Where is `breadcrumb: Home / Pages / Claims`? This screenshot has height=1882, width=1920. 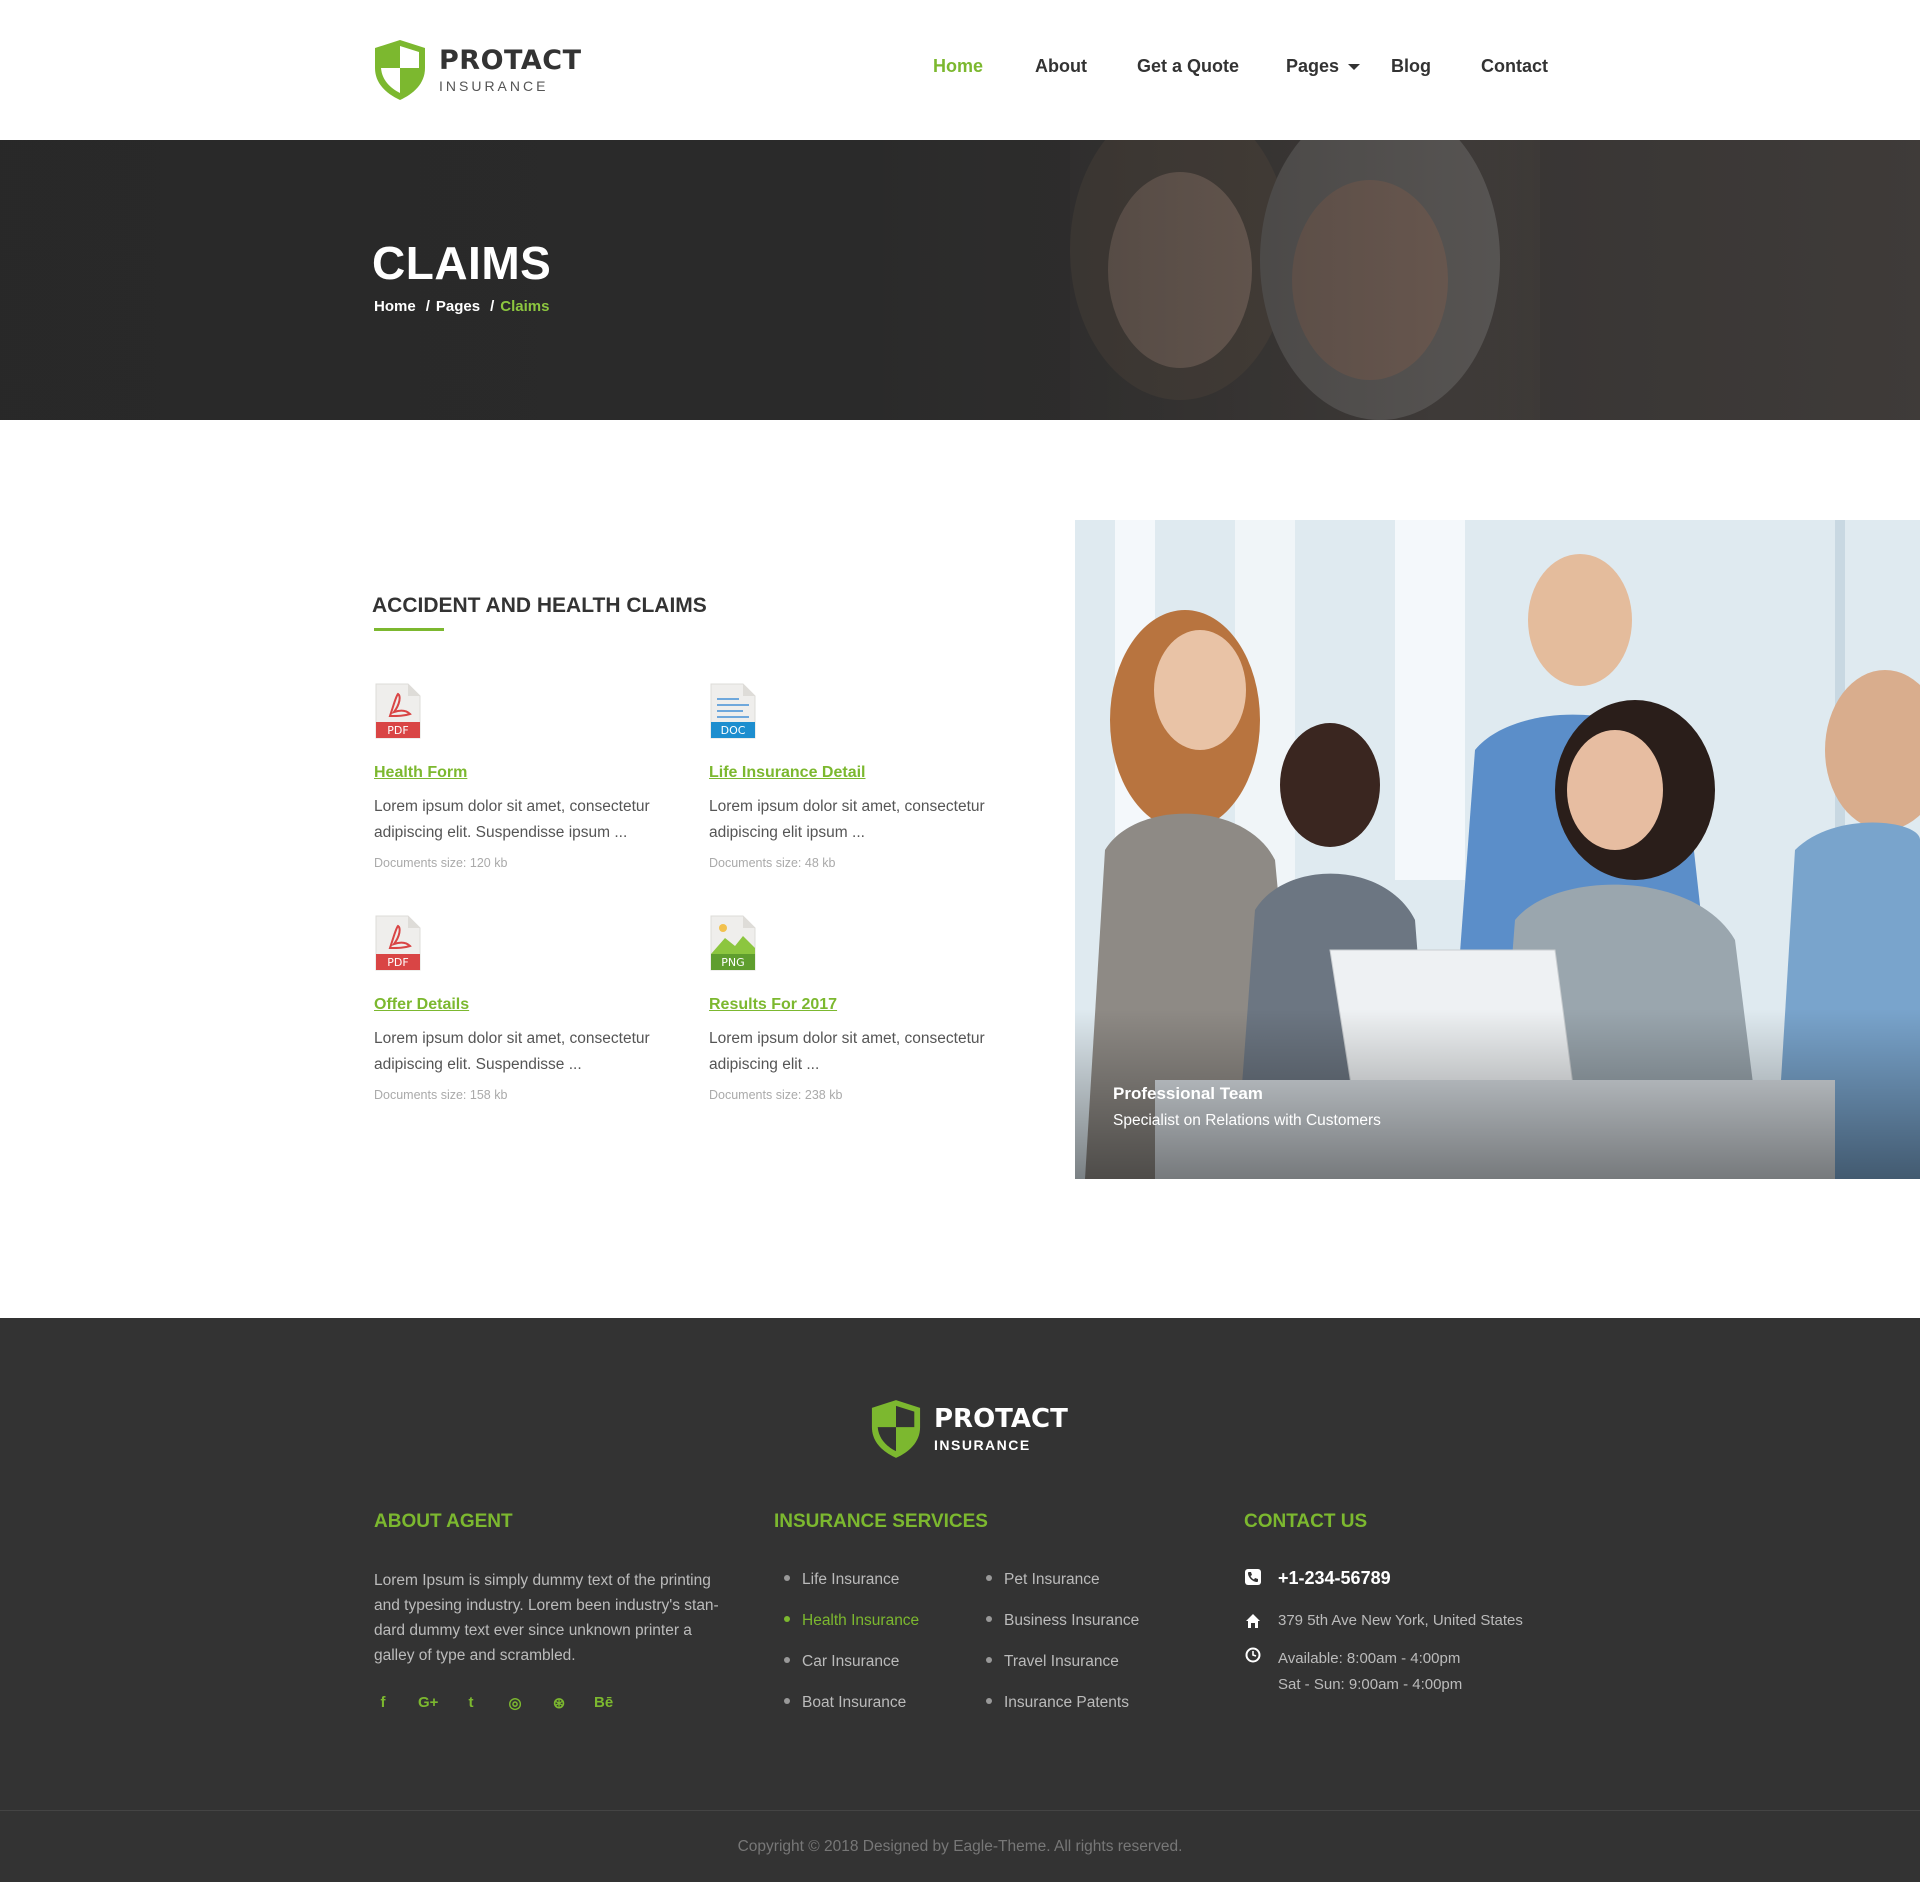 breadcrumb: Home / Pages / Claims is located at coordinates (463, 306).